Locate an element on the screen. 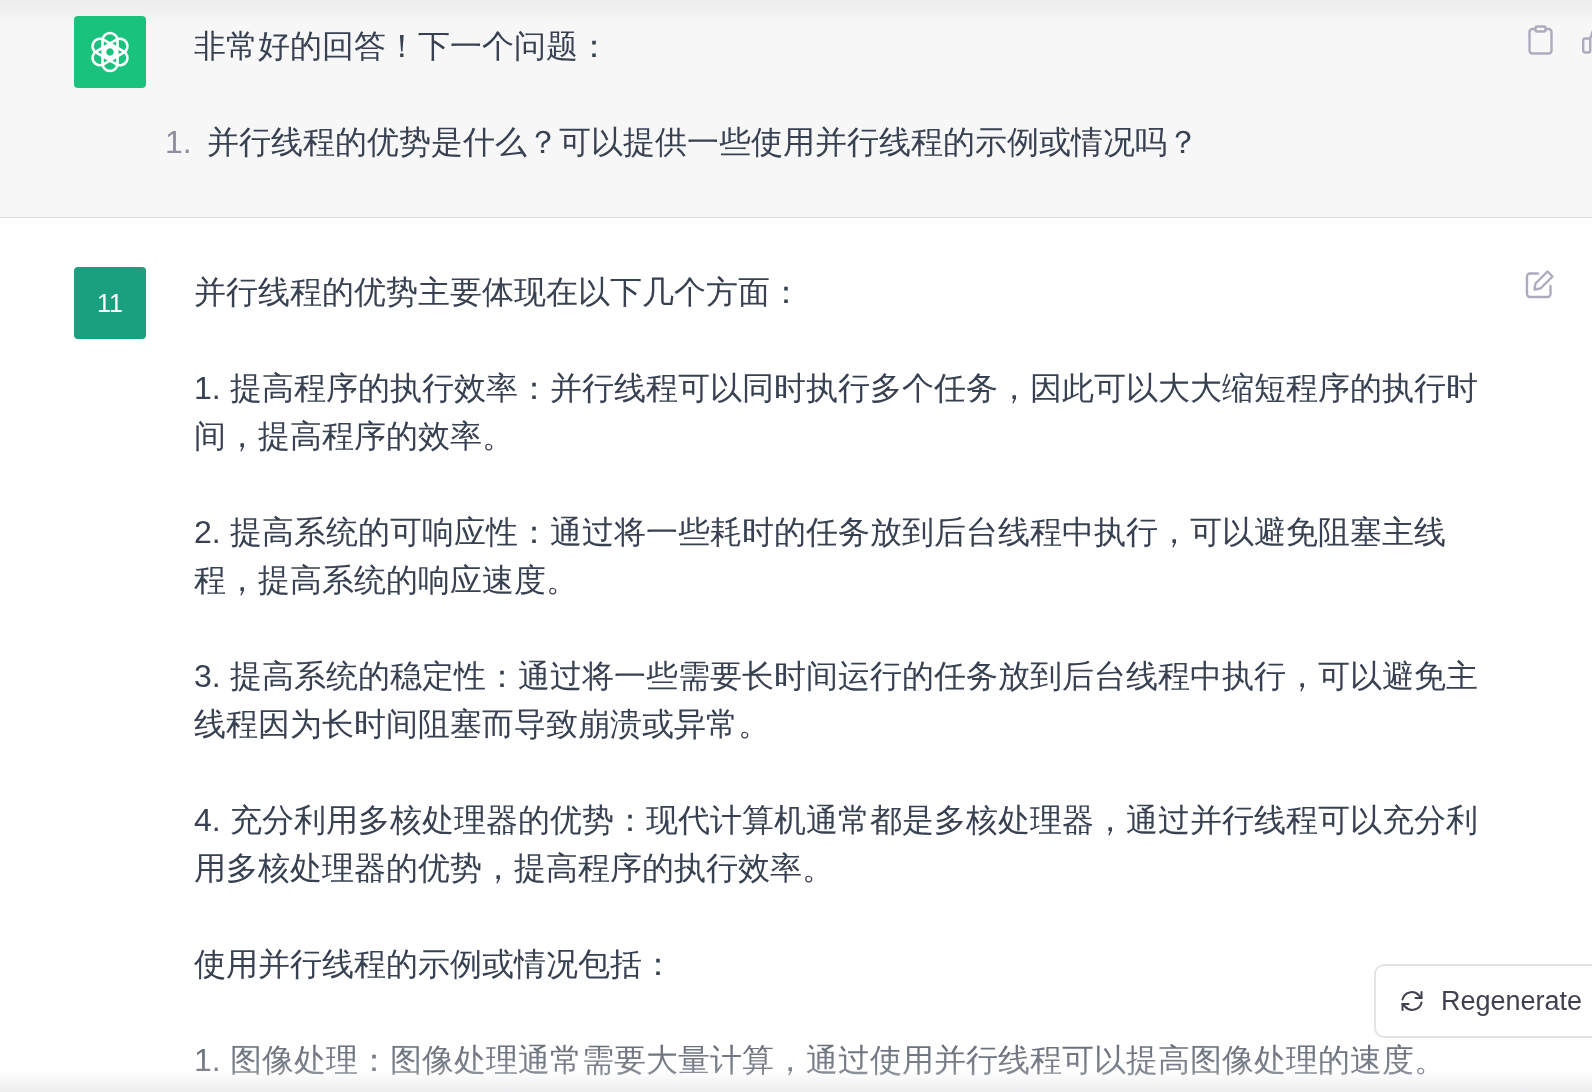 This screenshot has width=1592, height=1092. regenerate-button: Regenerate is located at coordinates (1483, 1001).